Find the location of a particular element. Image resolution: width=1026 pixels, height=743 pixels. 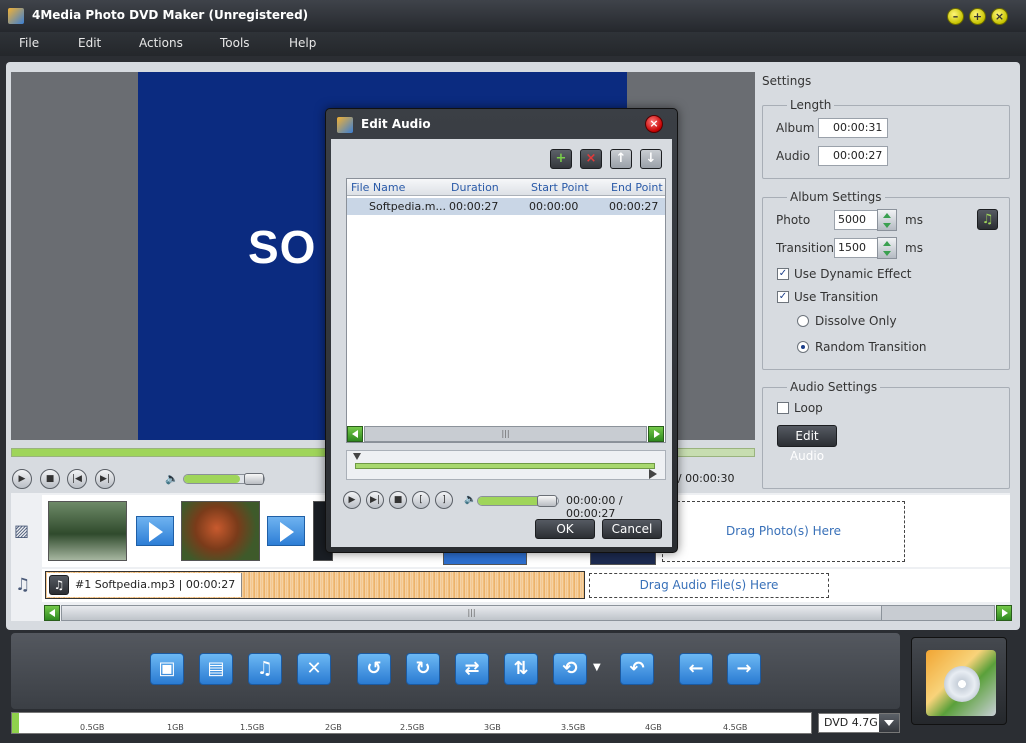

photo-thumbnail-selected is located at coordinates (485, 558).